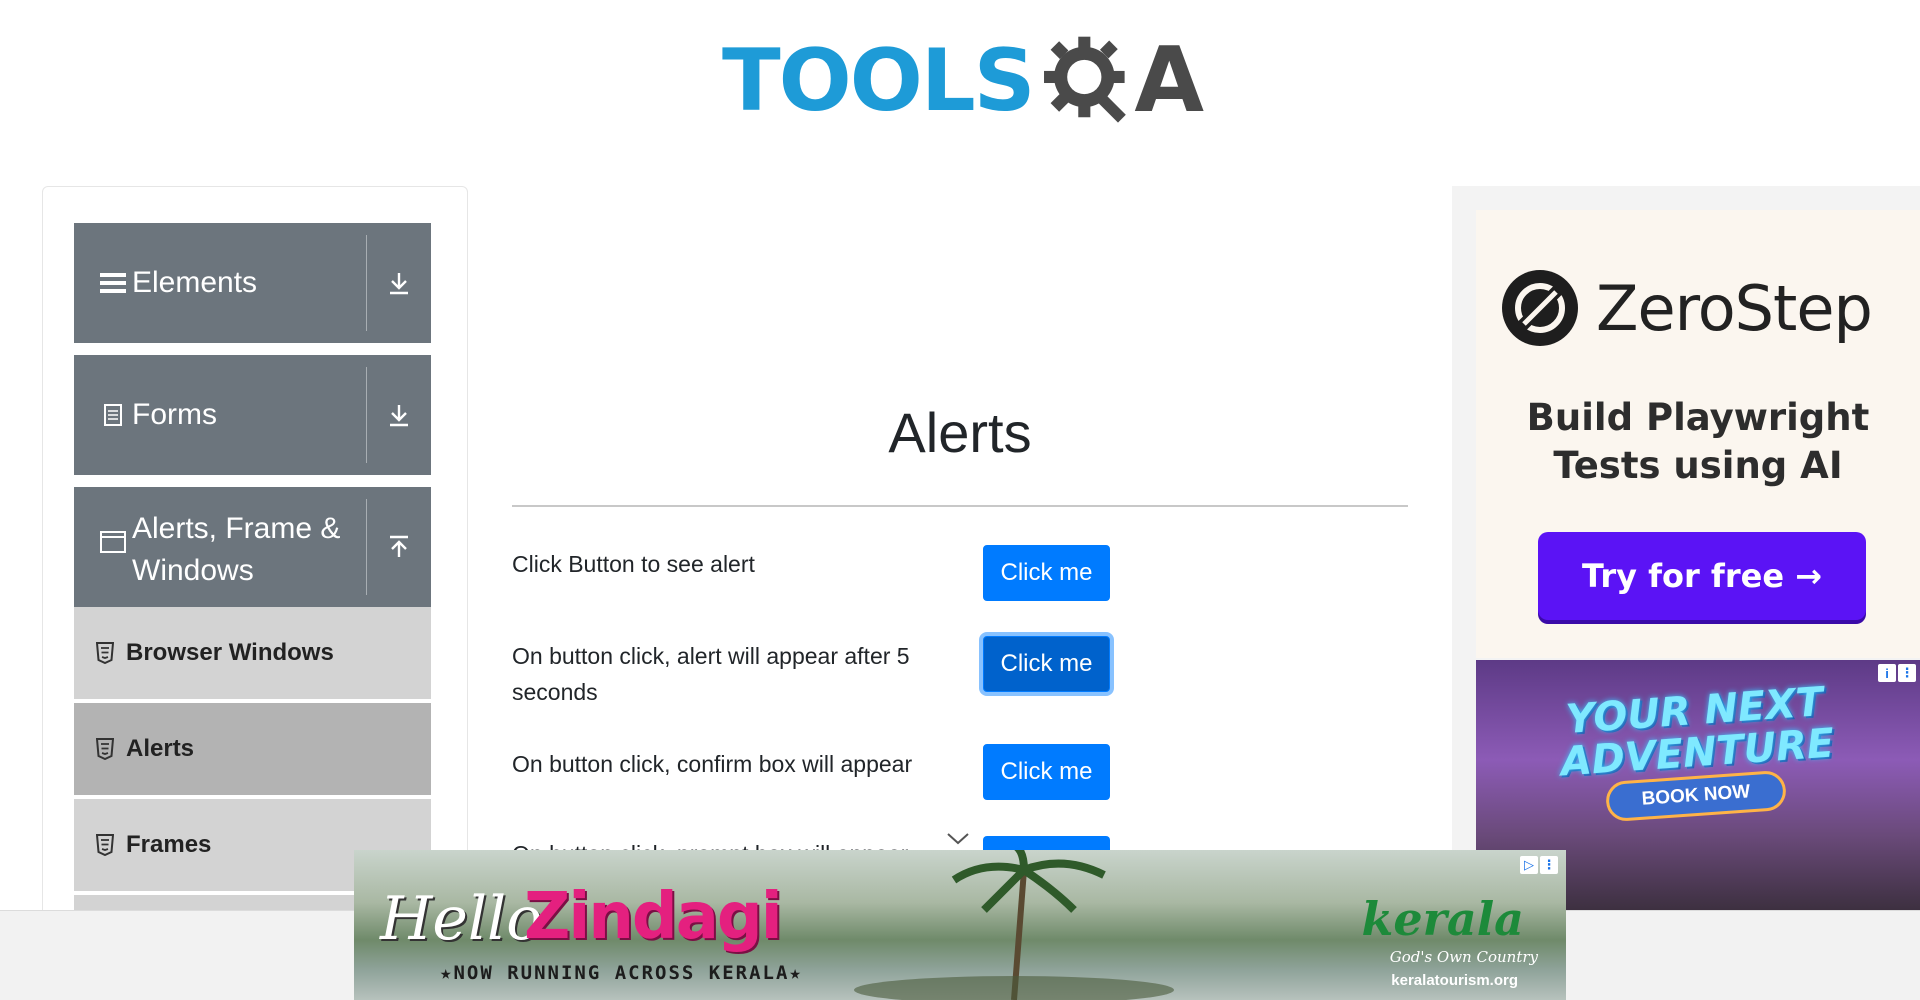 The height and width of the screenshot is (1000, 1920). I want to click on logo-text: TOOLS, so click(879, 81).